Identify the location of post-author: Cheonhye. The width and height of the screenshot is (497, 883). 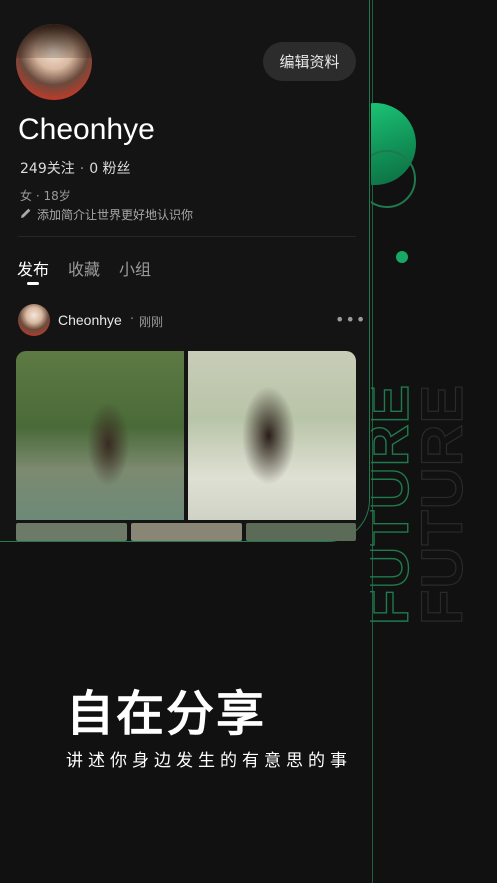
(90, 320).